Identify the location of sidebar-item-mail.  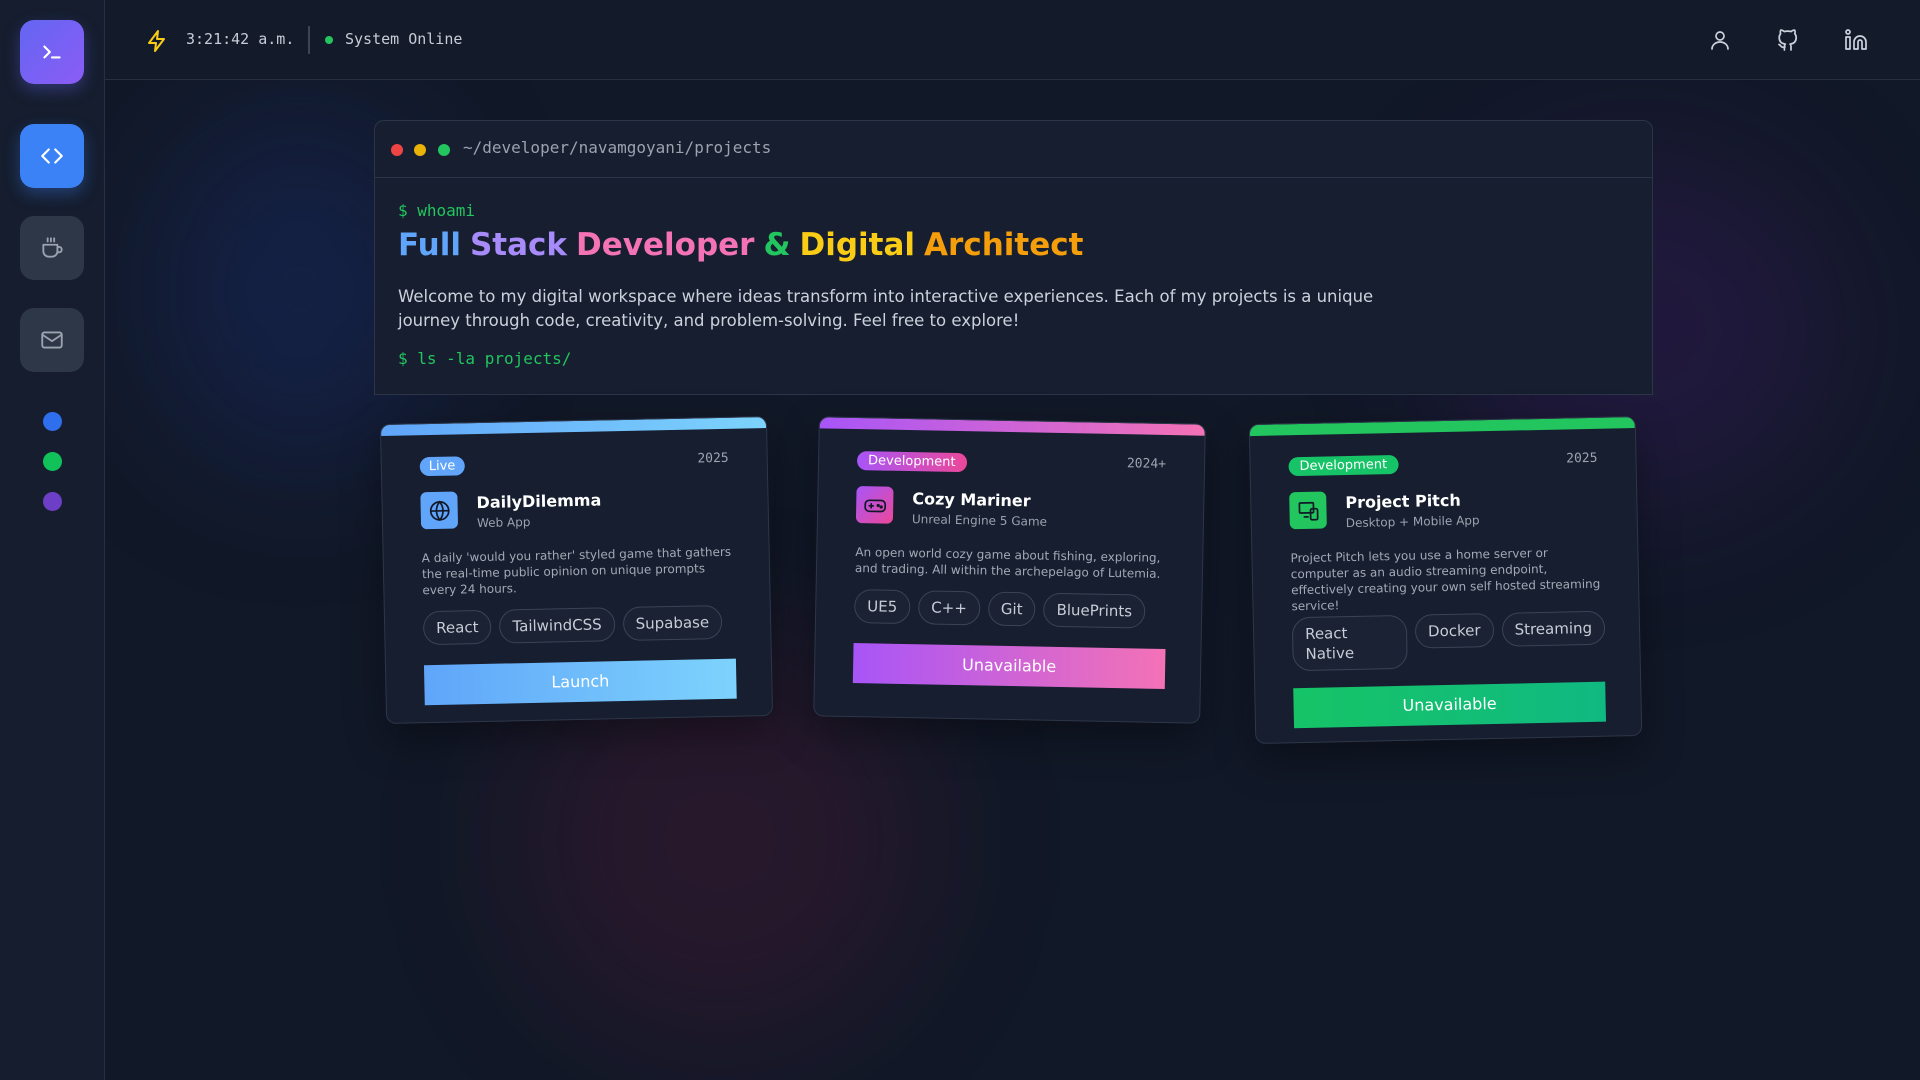
(52, 340).